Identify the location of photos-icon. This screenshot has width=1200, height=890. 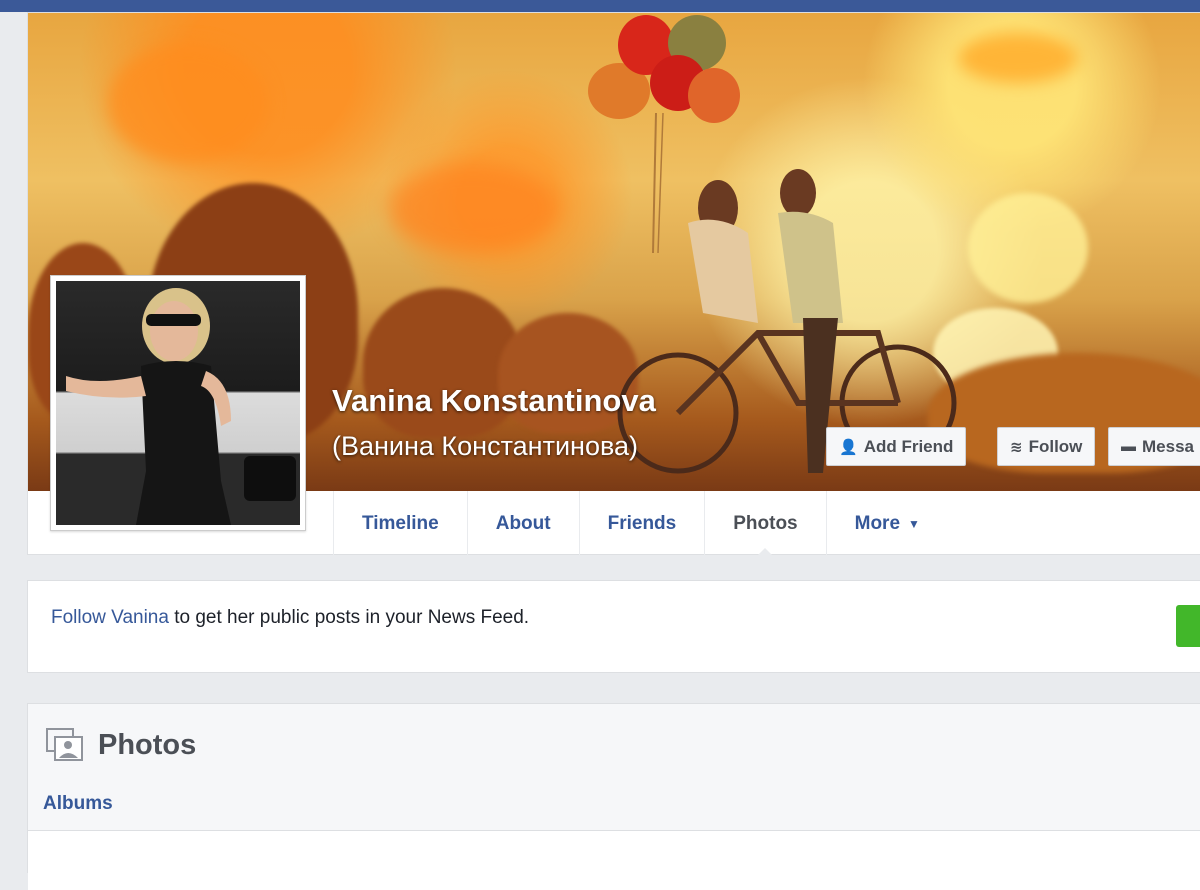
(64, 744).